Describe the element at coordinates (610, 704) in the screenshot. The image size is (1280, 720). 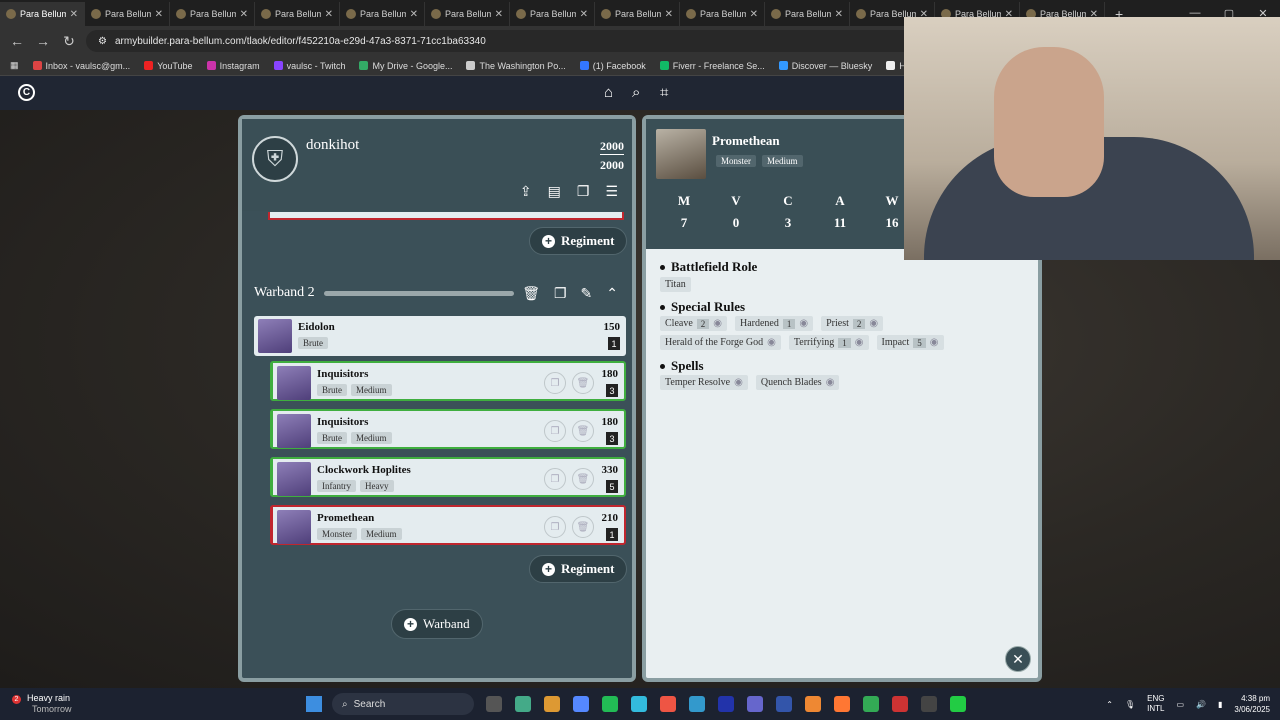
I see `steam-icon` at that location.